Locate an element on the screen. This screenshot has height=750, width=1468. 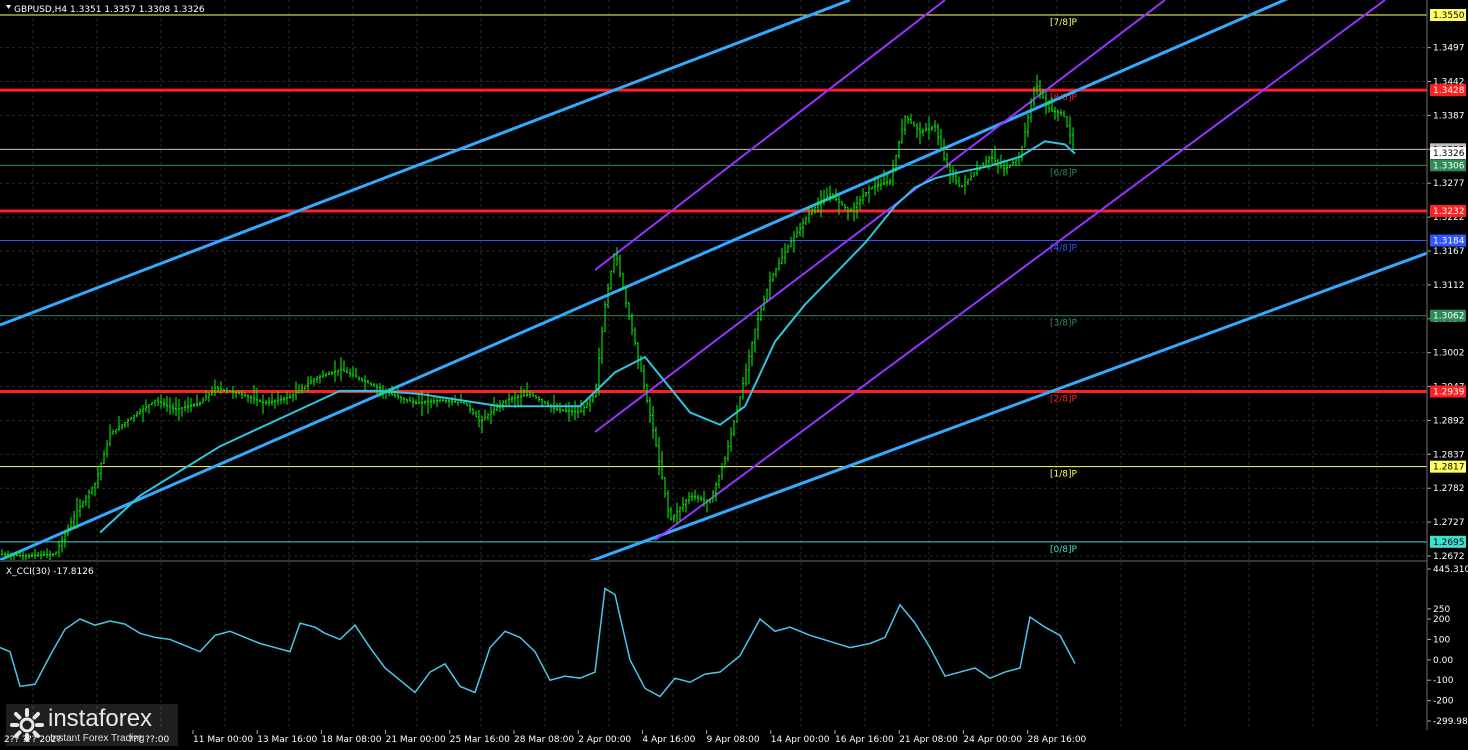
time-tick-label: 21 Apr 08:00 is located at coordinates (928, 740).